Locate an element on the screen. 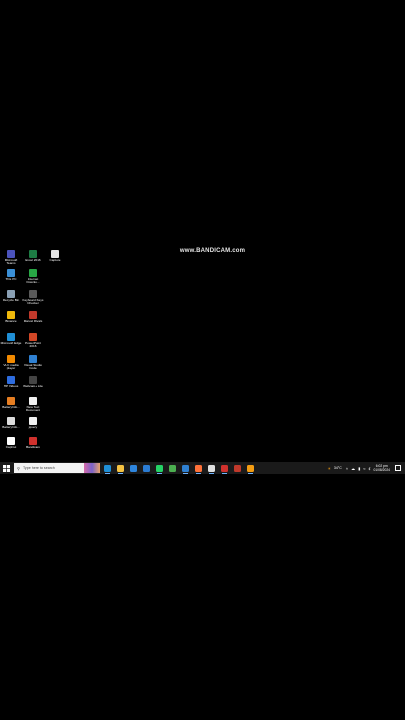  this-pc-desktop-icon: This PC is located at coordinates (11, 275).